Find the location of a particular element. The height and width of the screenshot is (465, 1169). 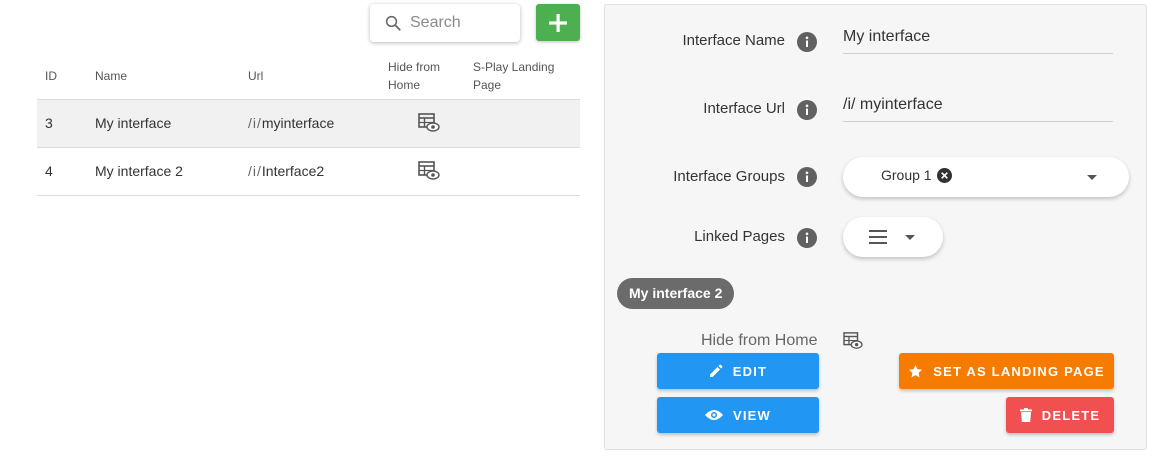

row-id: 3 is located at coordinates (49, 123).